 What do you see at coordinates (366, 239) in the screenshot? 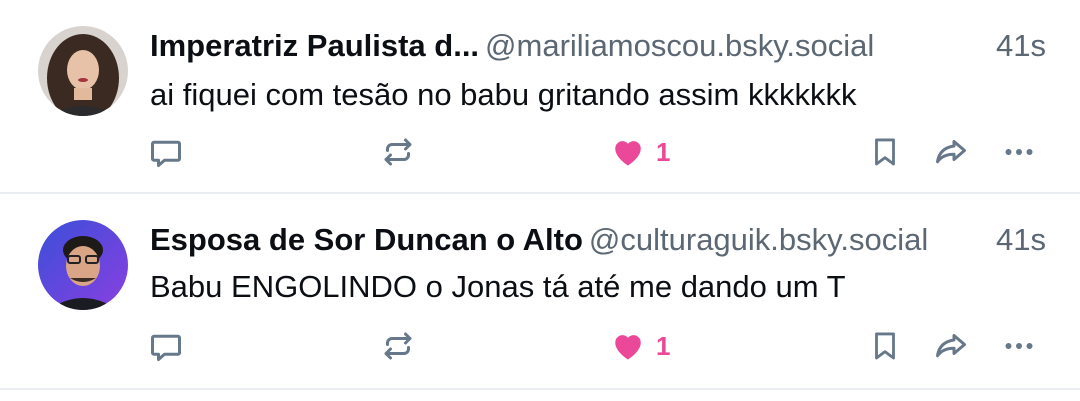
I see `display-name: Esposa de Sor Duncan o Alto` at bounding box center [366, 239].